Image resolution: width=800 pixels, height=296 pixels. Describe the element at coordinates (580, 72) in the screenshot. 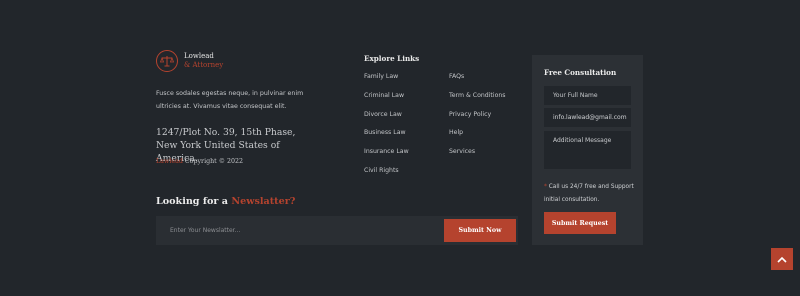

I see `consultation-title: Free Consultation` at that location.